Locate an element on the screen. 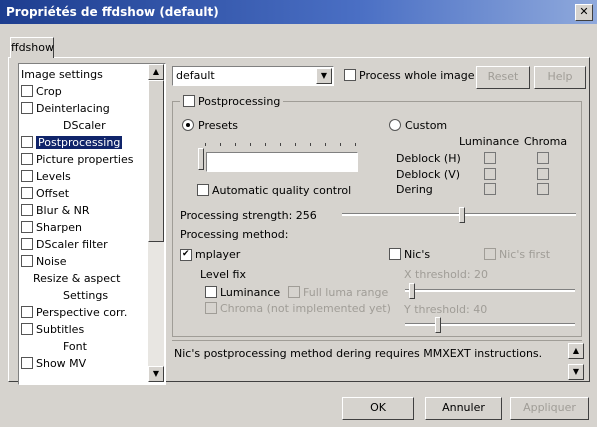 Image resolution: width=597 pixels, height=427 pixels. sidebar-item: Settings is located at coordinates (85, 295).